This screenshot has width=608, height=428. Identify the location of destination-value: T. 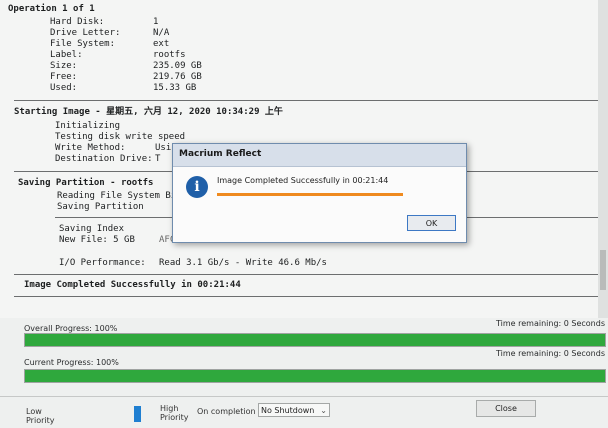
(158, 159).